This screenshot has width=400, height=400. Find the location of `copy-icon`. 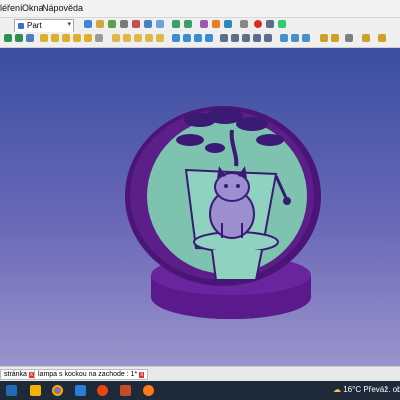

copy-icon is located at coordinates (148, 24).